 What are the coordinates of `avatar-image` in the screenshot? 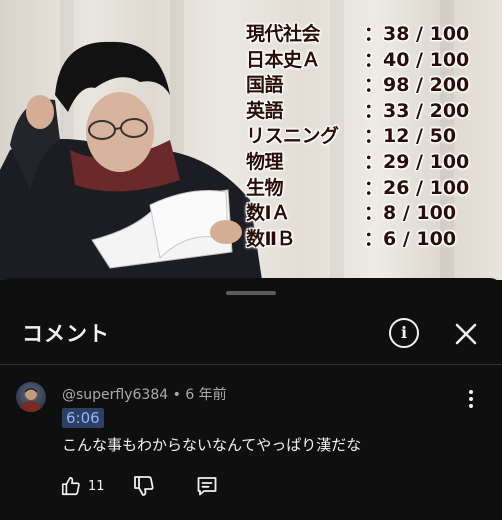 It's located at (31, 400).